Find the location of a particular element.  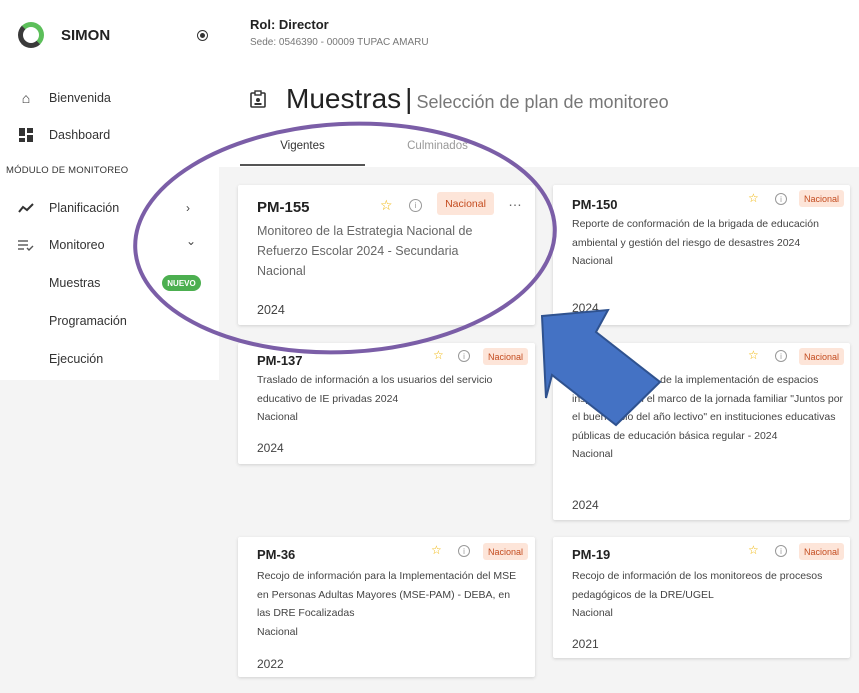

sidebar-toggle-icon is located at coordinates (202, 35).